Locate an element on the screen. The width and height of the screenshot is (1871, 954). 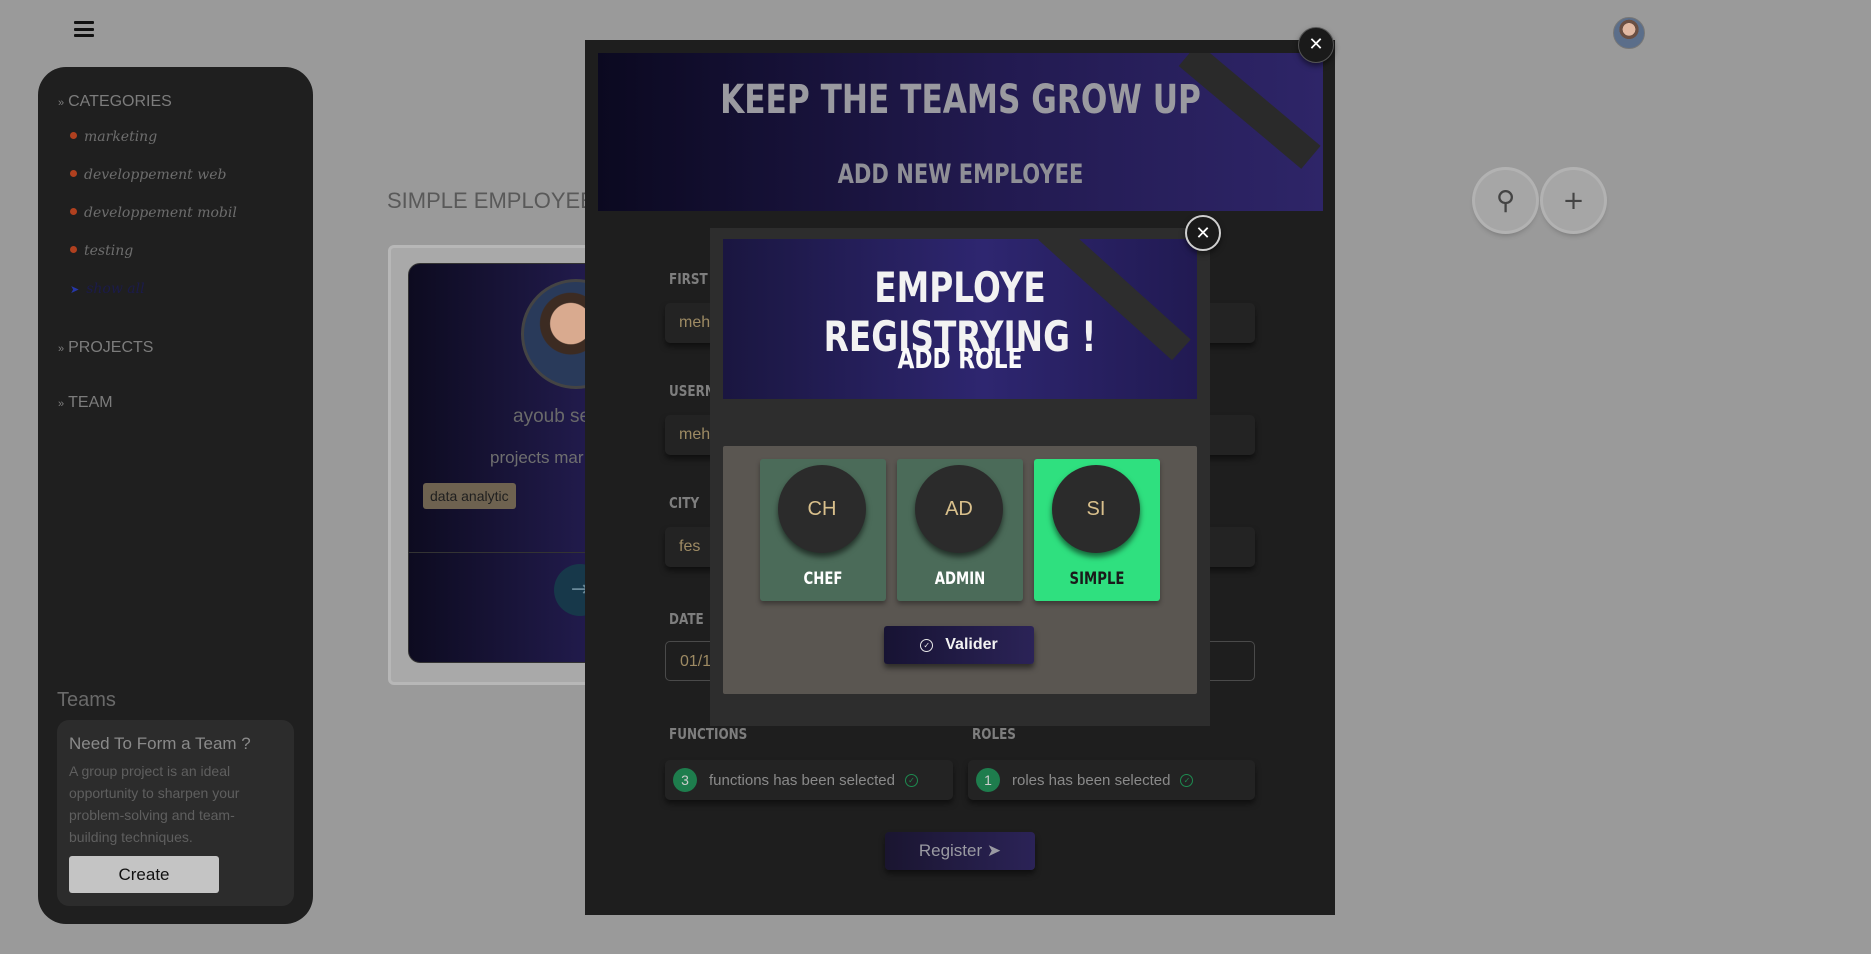
close-modal-icon: ✕ is located at coordinates (1316, 45).